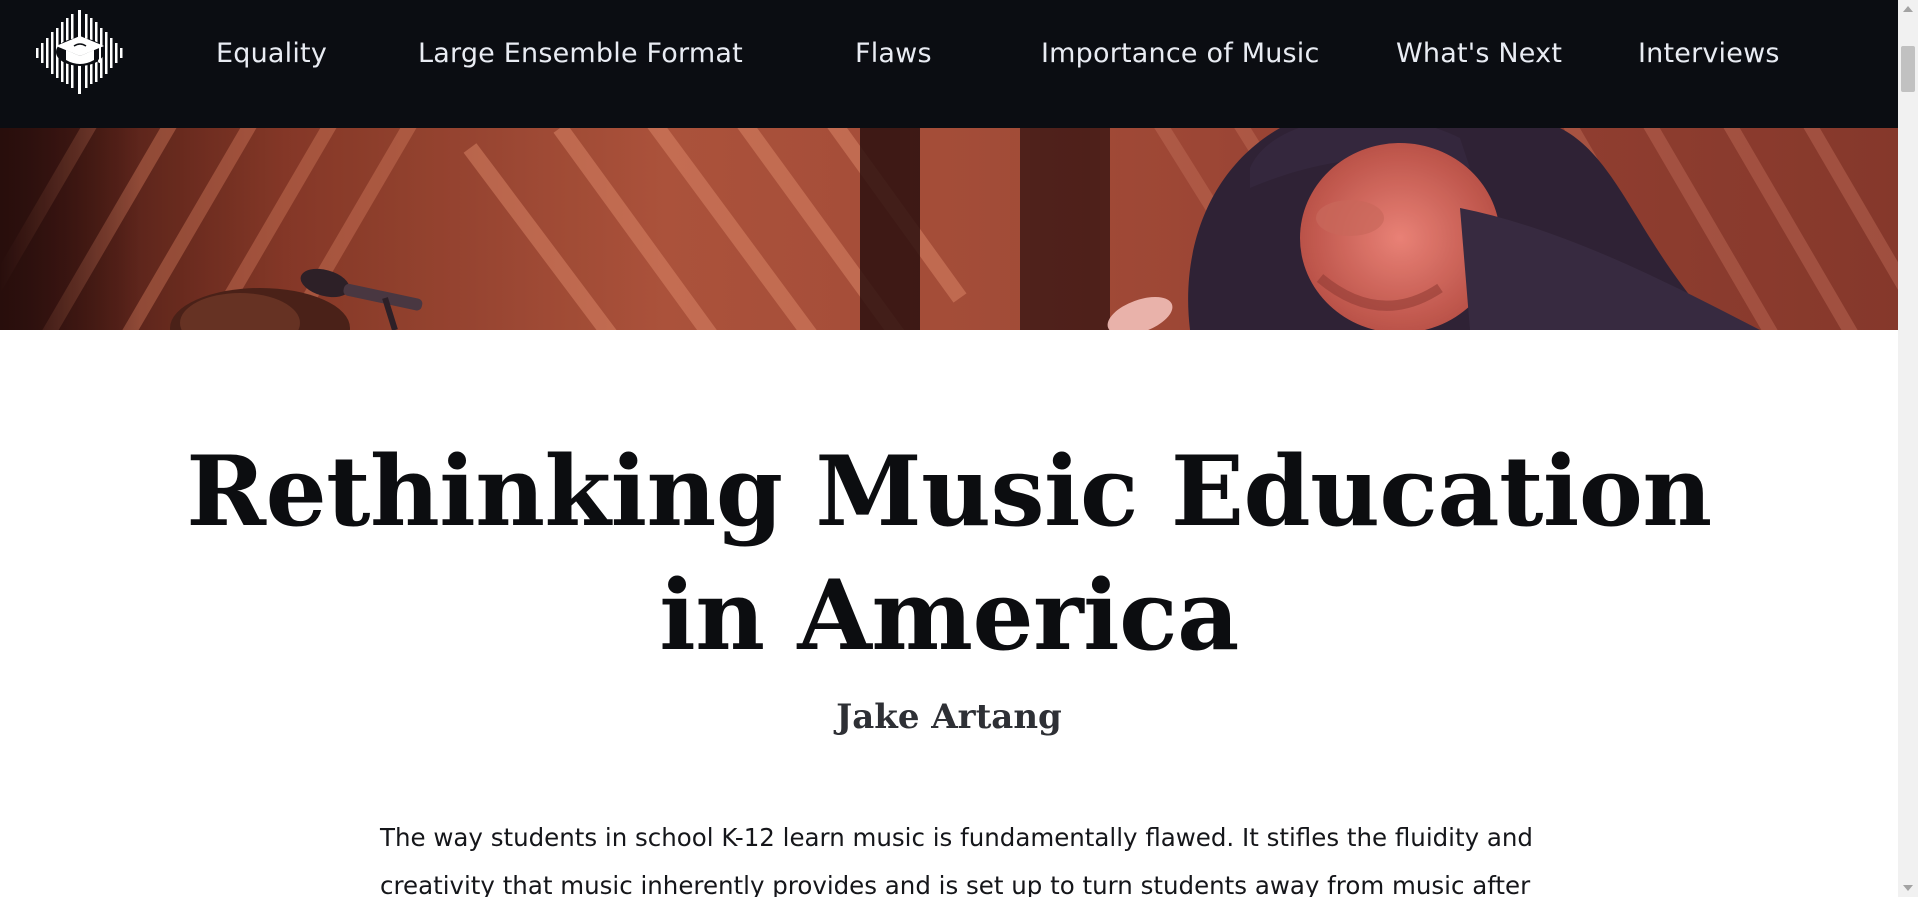 This screenshot has width=1918, height=897. Describe the element at coordinates (893, 54) in the screenshot. I see `nav-item-flaws: Flaws` at that location.